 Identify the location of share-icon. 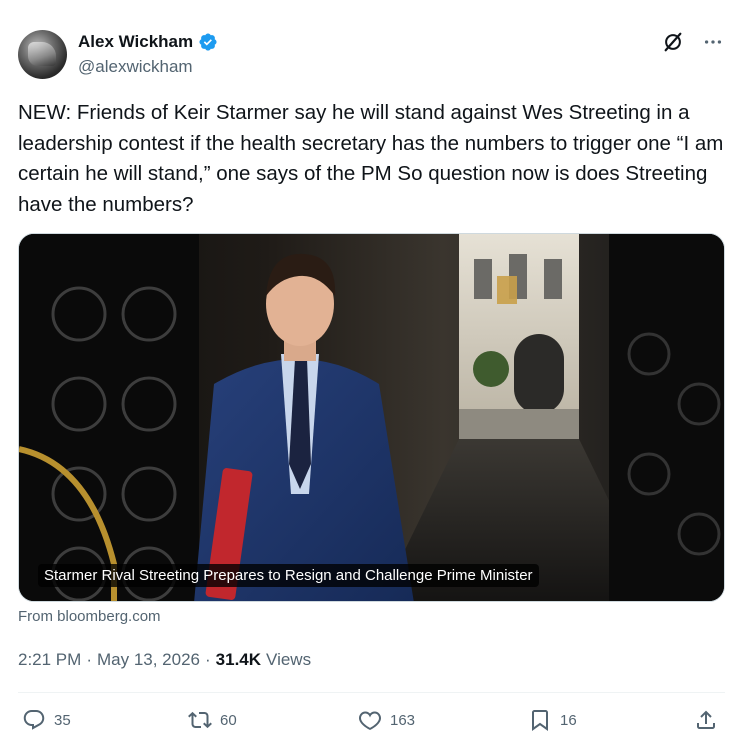
(706, 719).